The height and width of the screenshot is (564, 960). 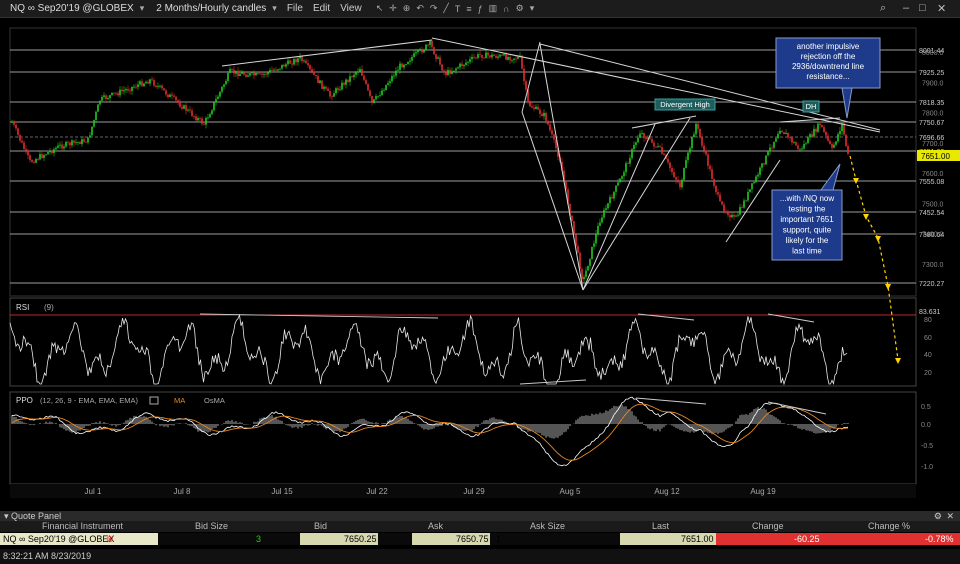 I want to click on instrument-name: NQ ∞ Sep20'19 @GLOBEX, so click(x=58, y=539).